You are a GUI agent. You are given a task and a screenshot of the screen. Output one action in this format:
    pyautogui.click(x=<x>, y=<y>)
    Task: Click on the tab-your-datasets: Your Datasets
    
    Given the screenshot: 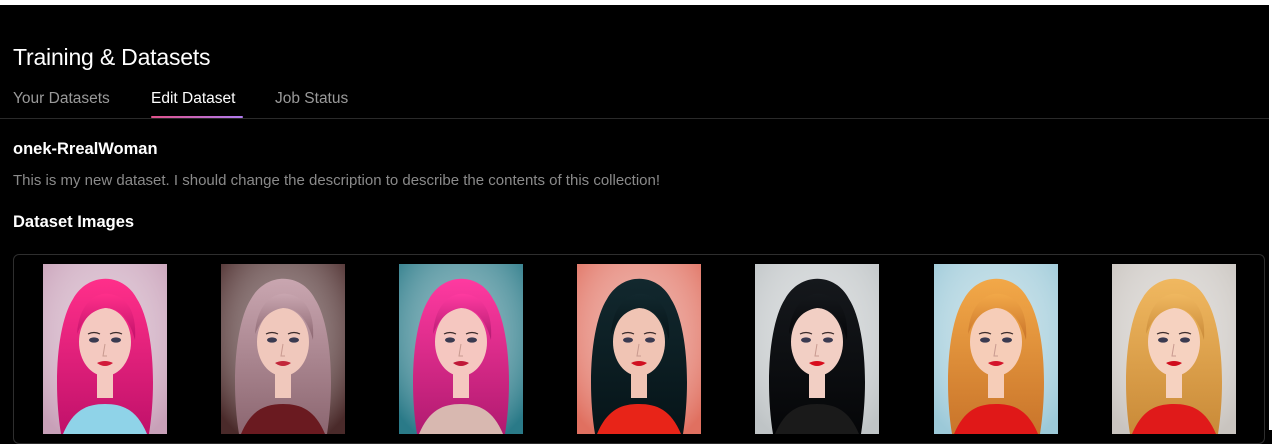 What is the action you would take?
    pyautogui.click(x=82, y=103)
    